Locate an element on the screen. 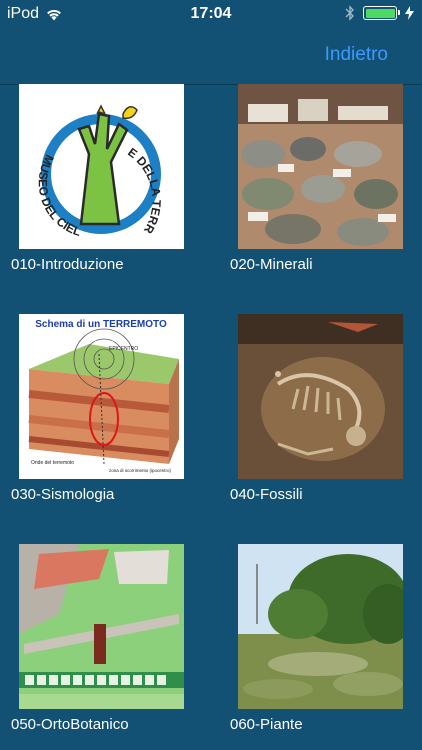  grid-item-minerali: 020-Minerali is located at coordinates (326, 178).